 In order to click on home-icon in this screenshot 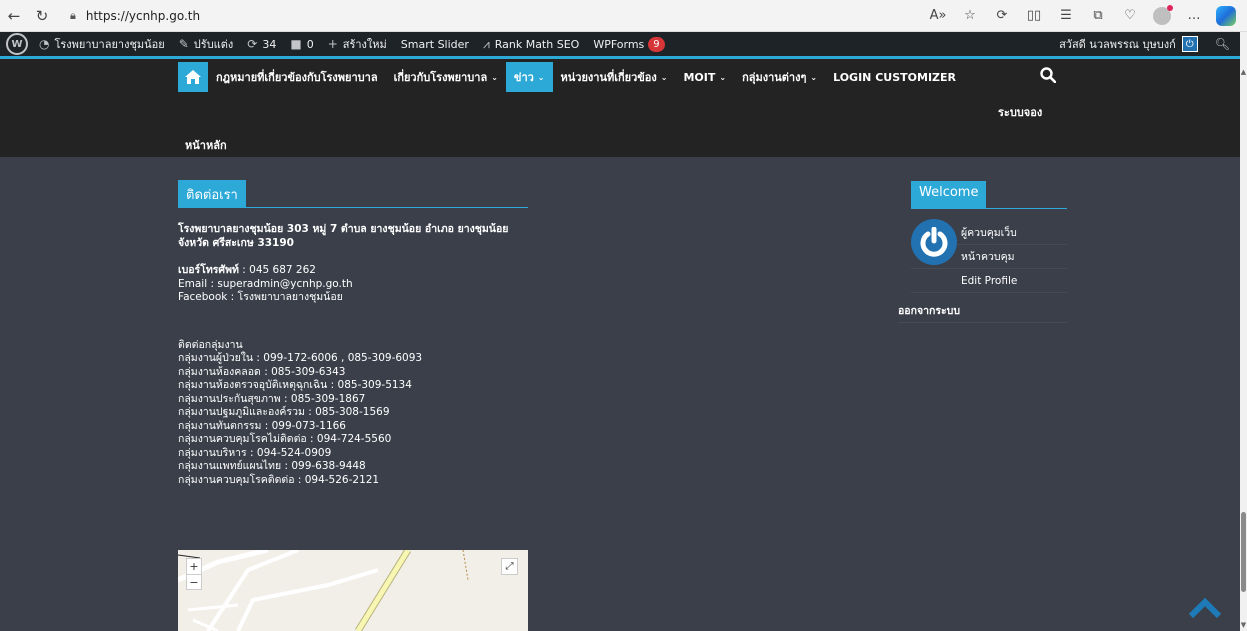, I will do `click(193, 77)`.